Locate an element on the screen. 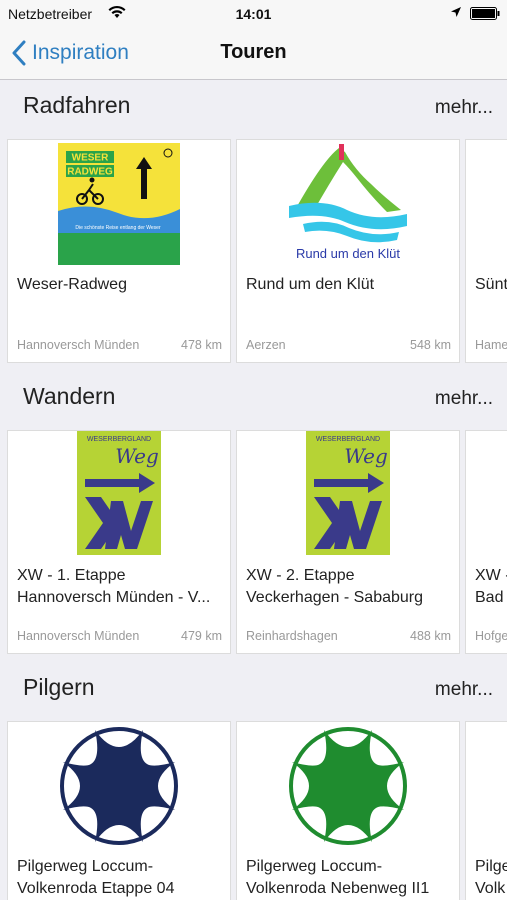 The width and height of the screenshot is (507, 900). location-arrow-icon is located at coordinates (456, 12).